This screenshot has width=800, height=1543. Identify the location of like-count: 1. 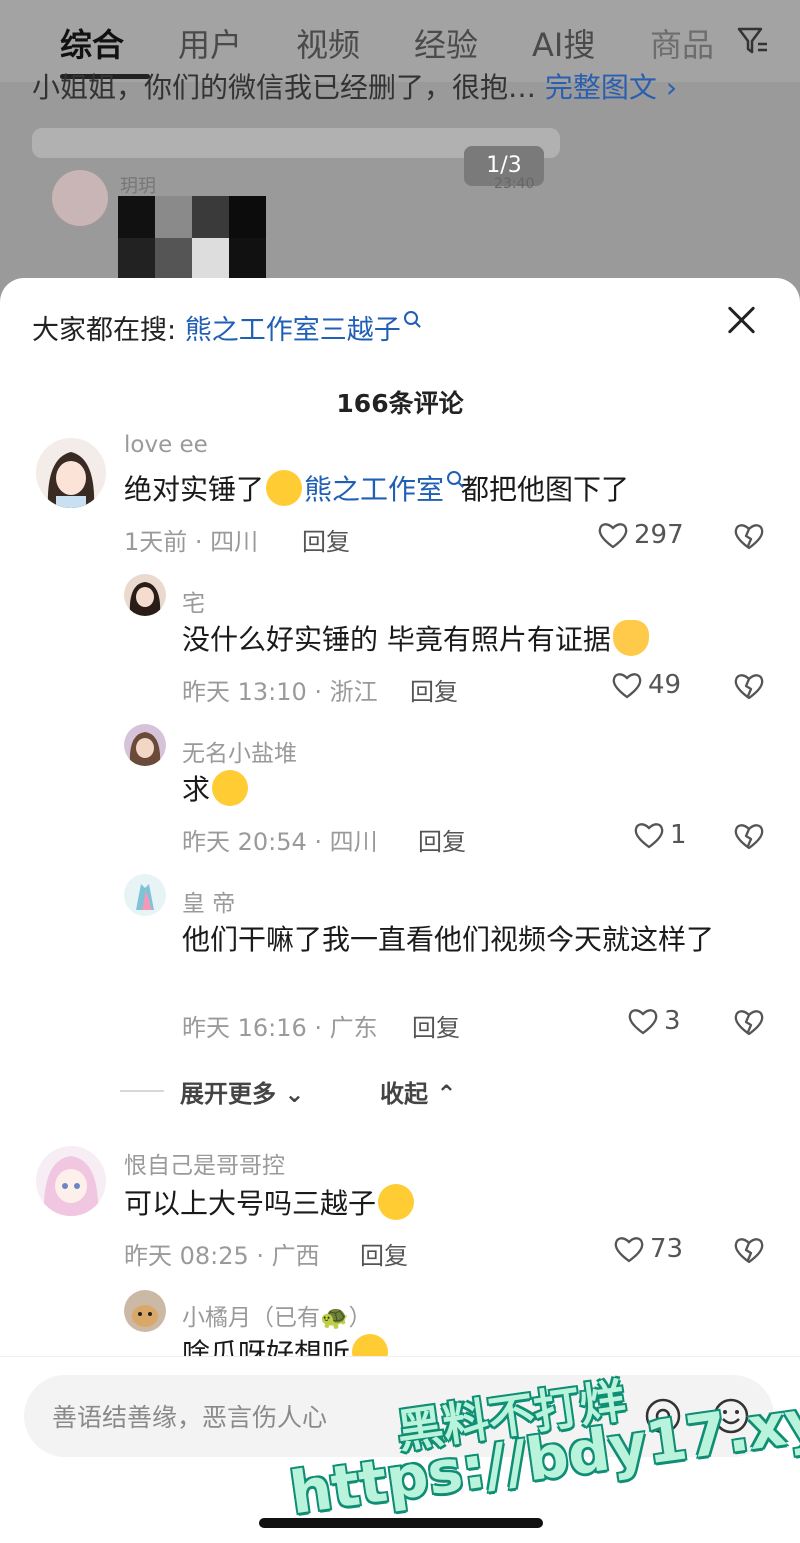
(678, 835).